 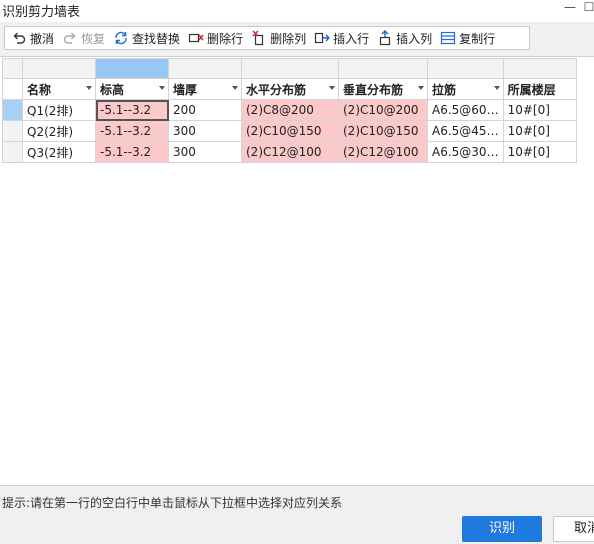 What do you see at coordinates (59, 89) in the screenshot?
I see `header-cell: 名称` at bounding box center [59, 89].